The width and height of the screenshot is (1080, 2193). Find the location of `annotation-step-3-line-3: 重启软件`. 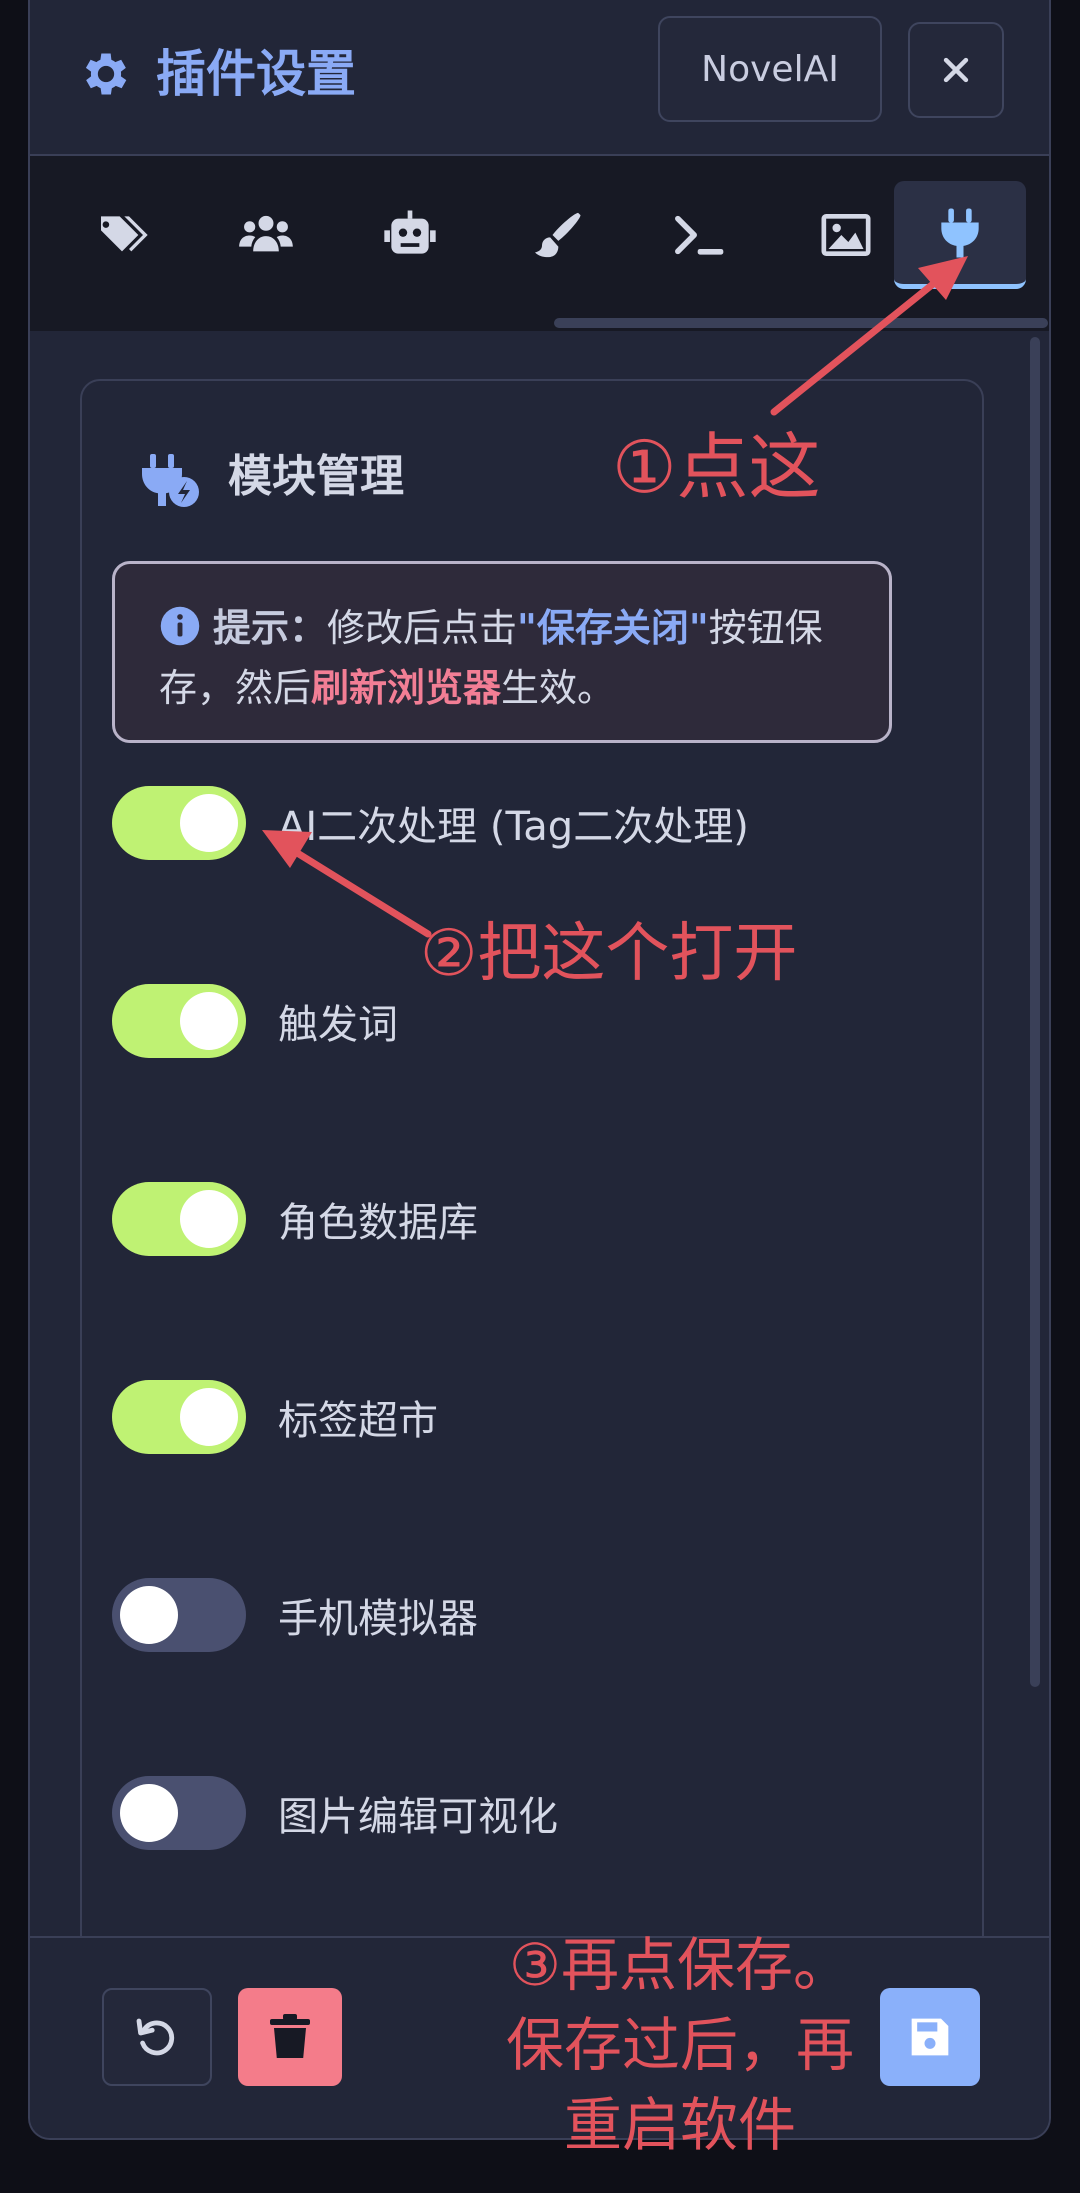

annotation-step-3-line-3: 重启软件 is located at coordinates (679, 2125).